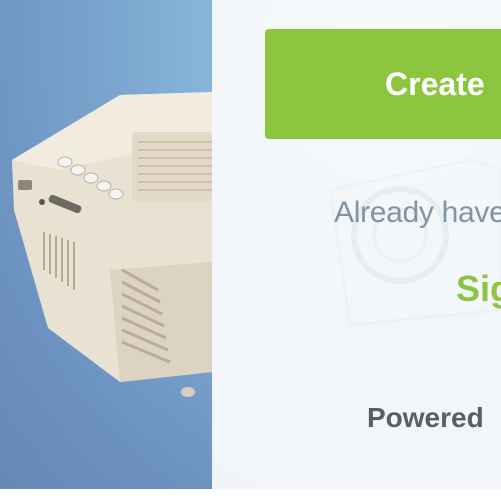  I want to click on create-account-button: Create, so click(383, 84).